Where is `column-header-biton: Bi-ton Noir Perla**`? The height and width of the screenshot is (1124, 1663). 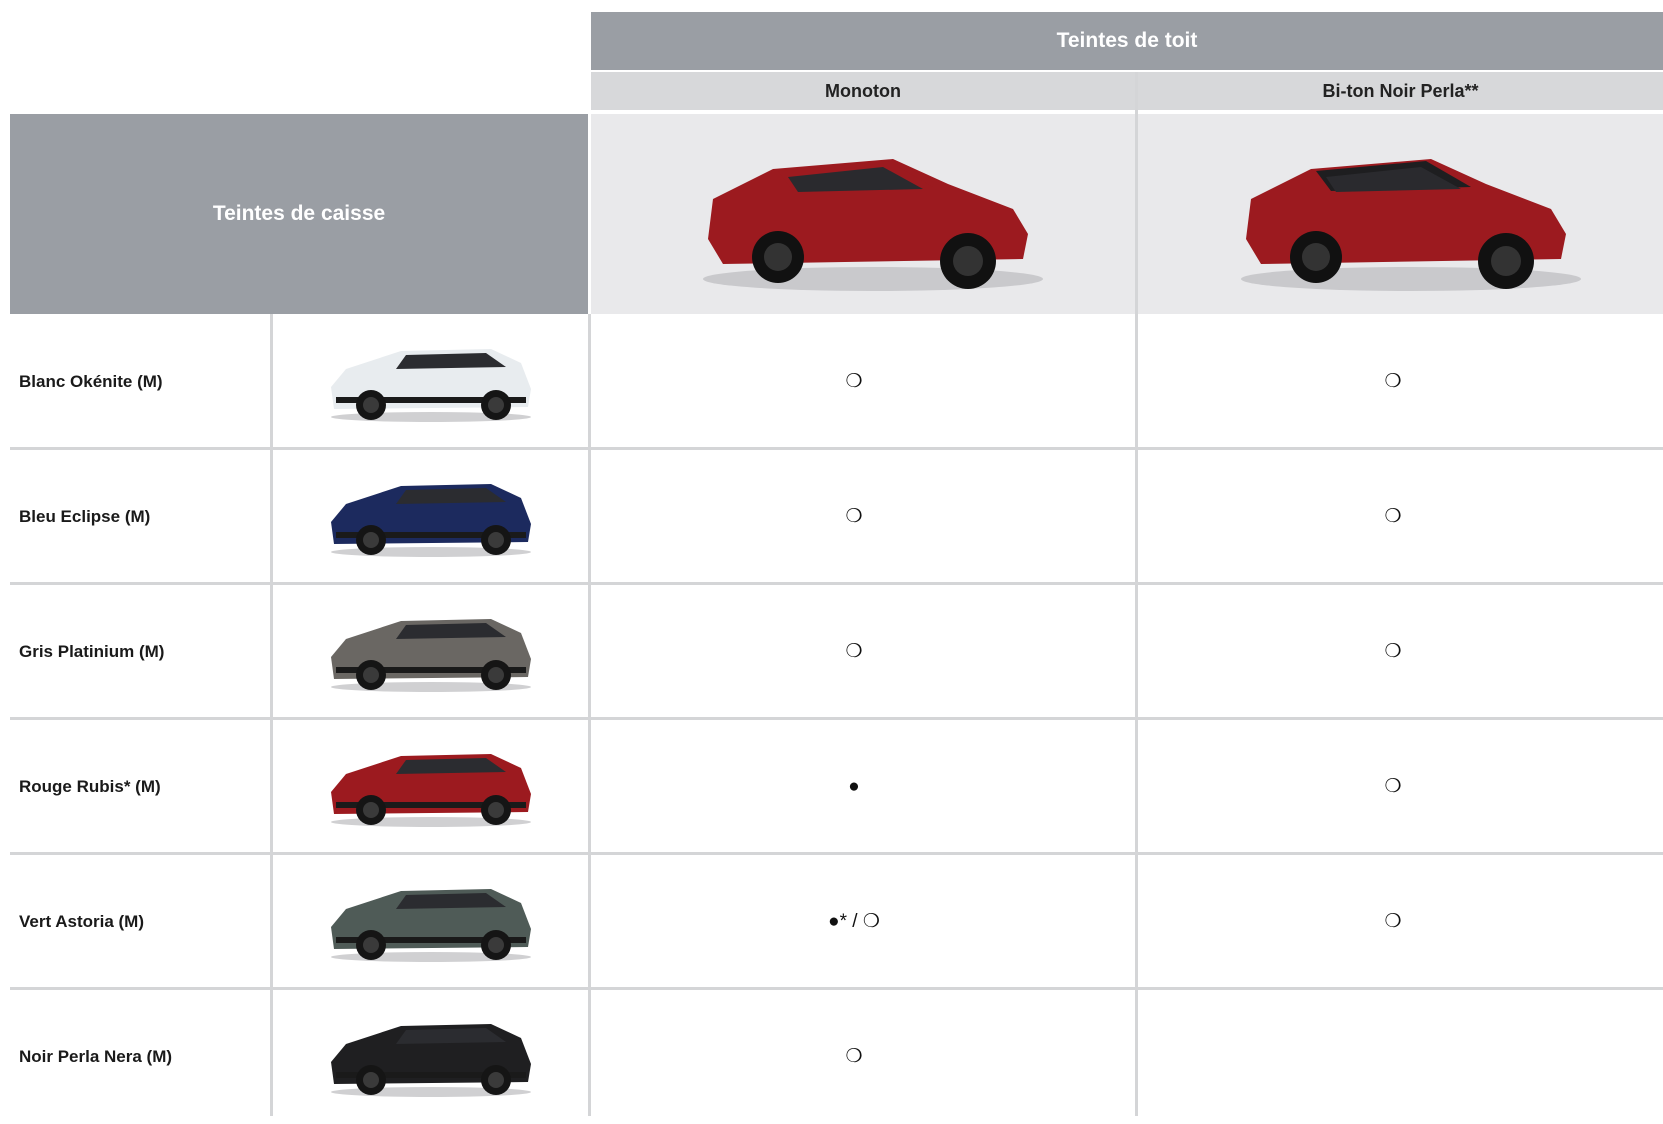
column-header-biton: Bi-ton Noir Perla** is located at coordinates (1400, 91).